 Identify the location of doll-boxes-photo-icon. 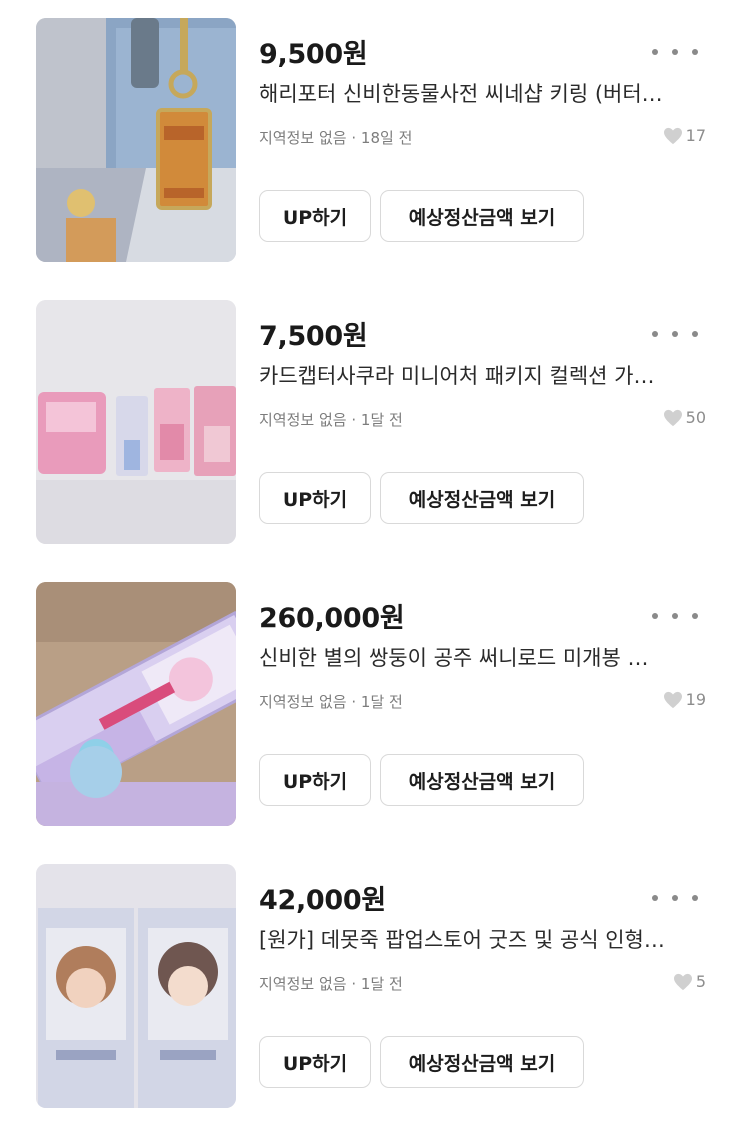
(136, 986).